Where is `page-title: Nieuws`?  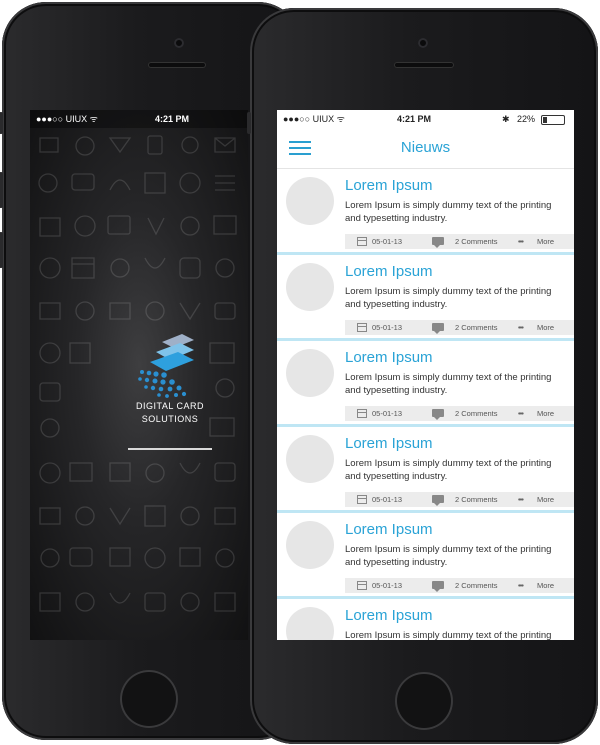 page-title: Nieuws is located at coordinates (425, 147).